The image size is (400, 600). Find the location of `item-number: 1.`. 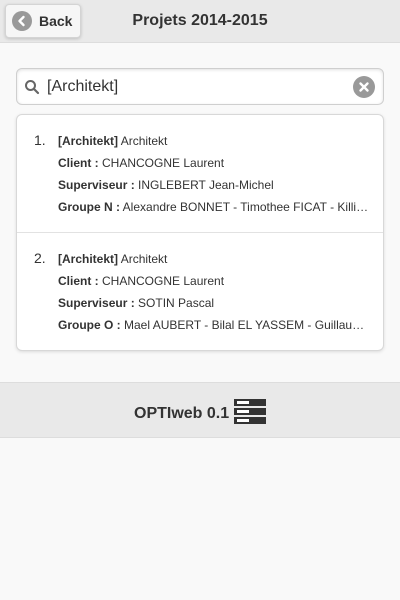

item-number: 1. is located at coordinates (40, 140).